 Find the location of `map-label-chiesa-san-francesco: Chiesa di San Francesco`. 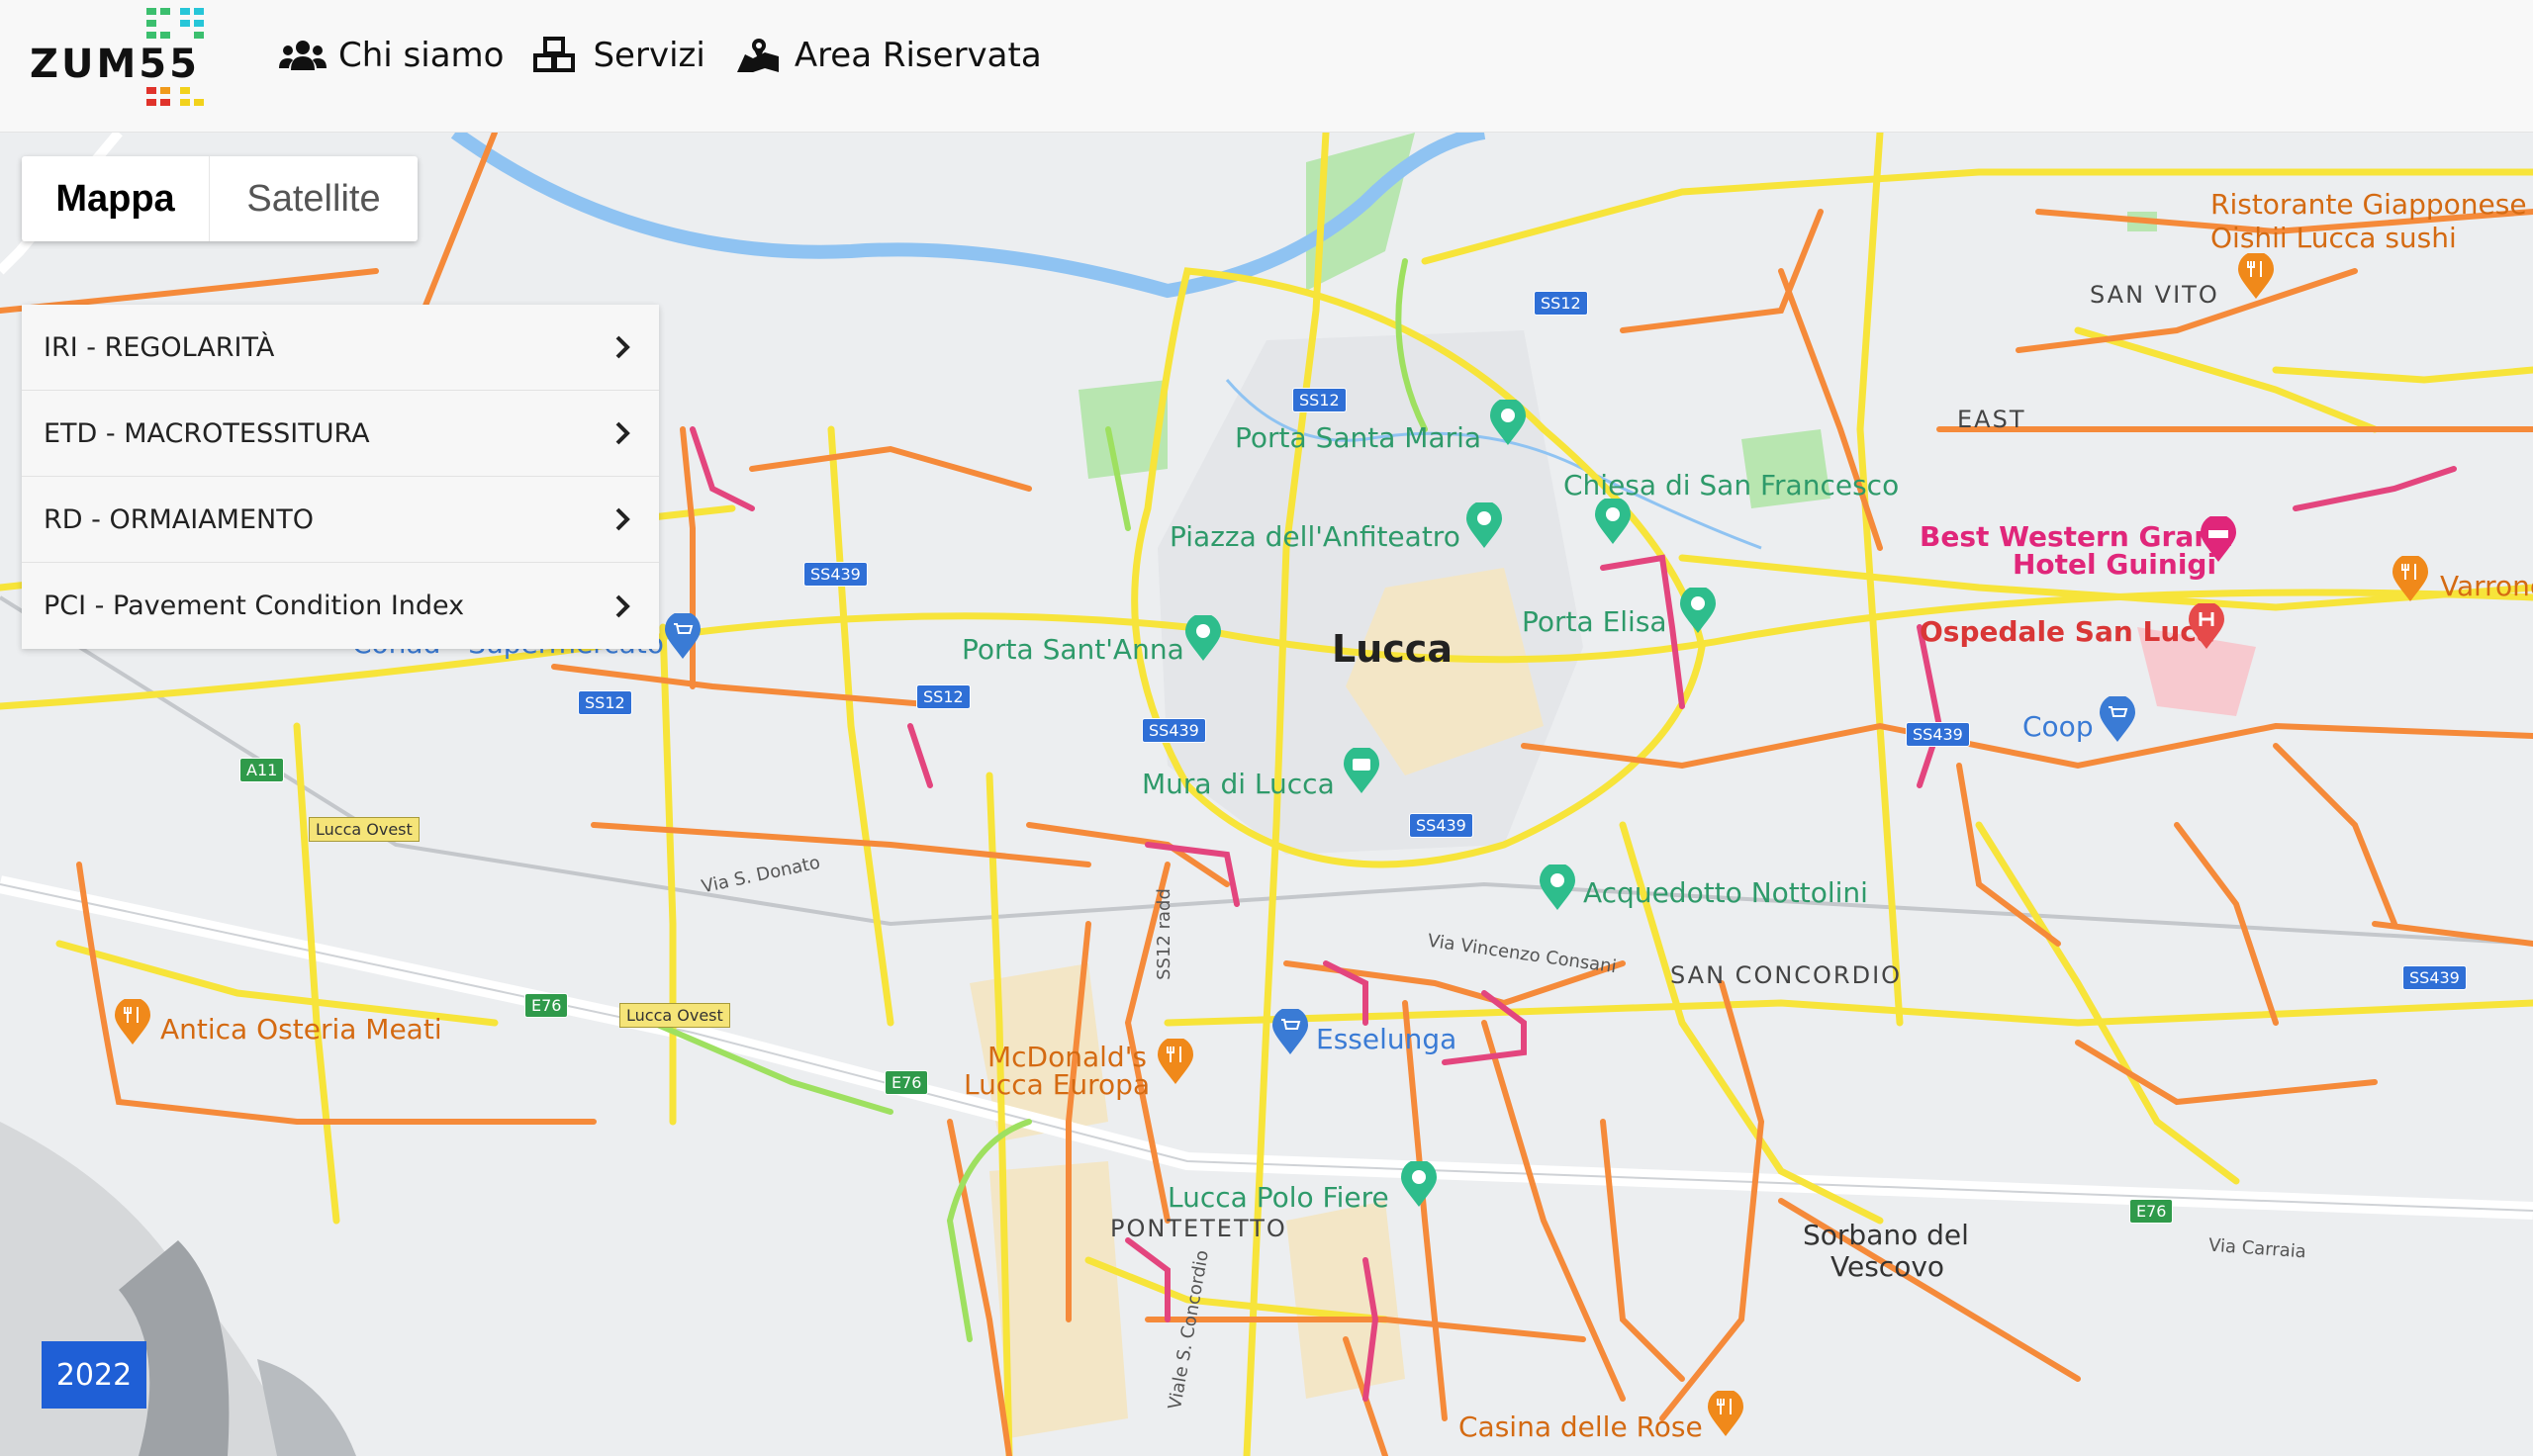

map-label-chiesa-san-francesco: Chiesa di San Francesco is located at coordinates (1731, 485).